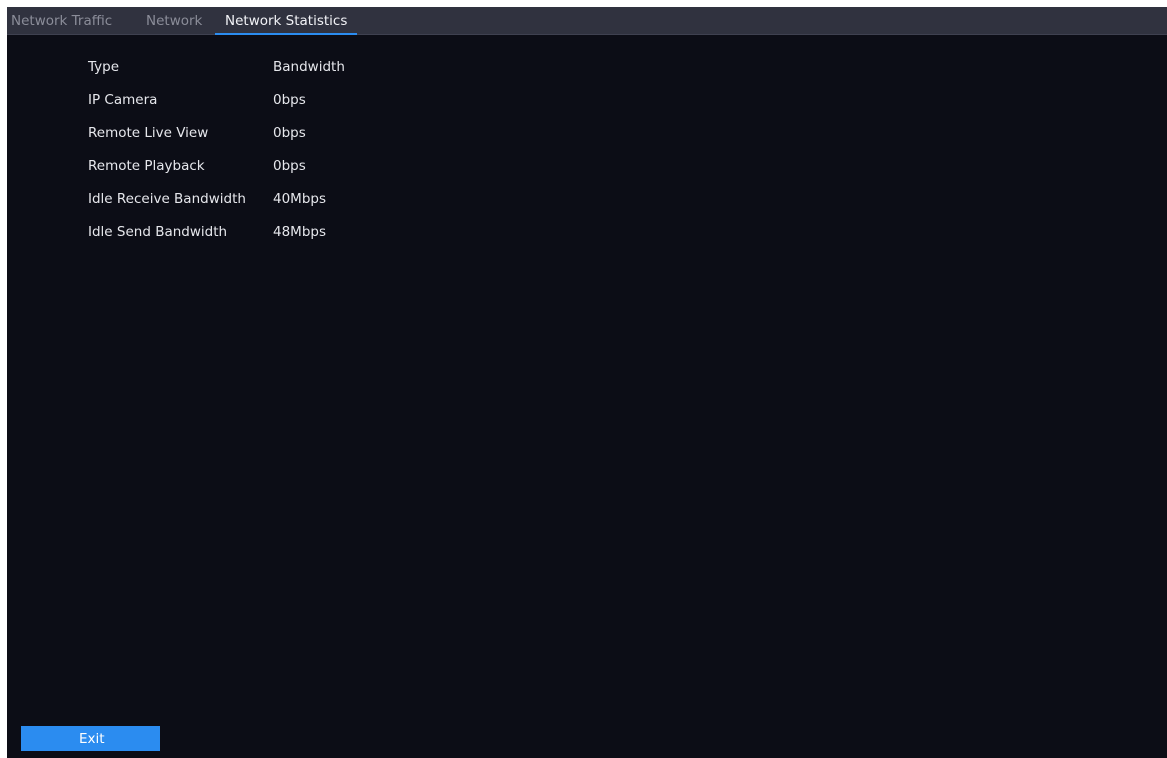 This screenshot has height=758, width=1167. What do you see at coordinates (299, 199) in the screenshot?
I see `row-bandwidth-value: 40Mbps` at bounding box center [299, 199].